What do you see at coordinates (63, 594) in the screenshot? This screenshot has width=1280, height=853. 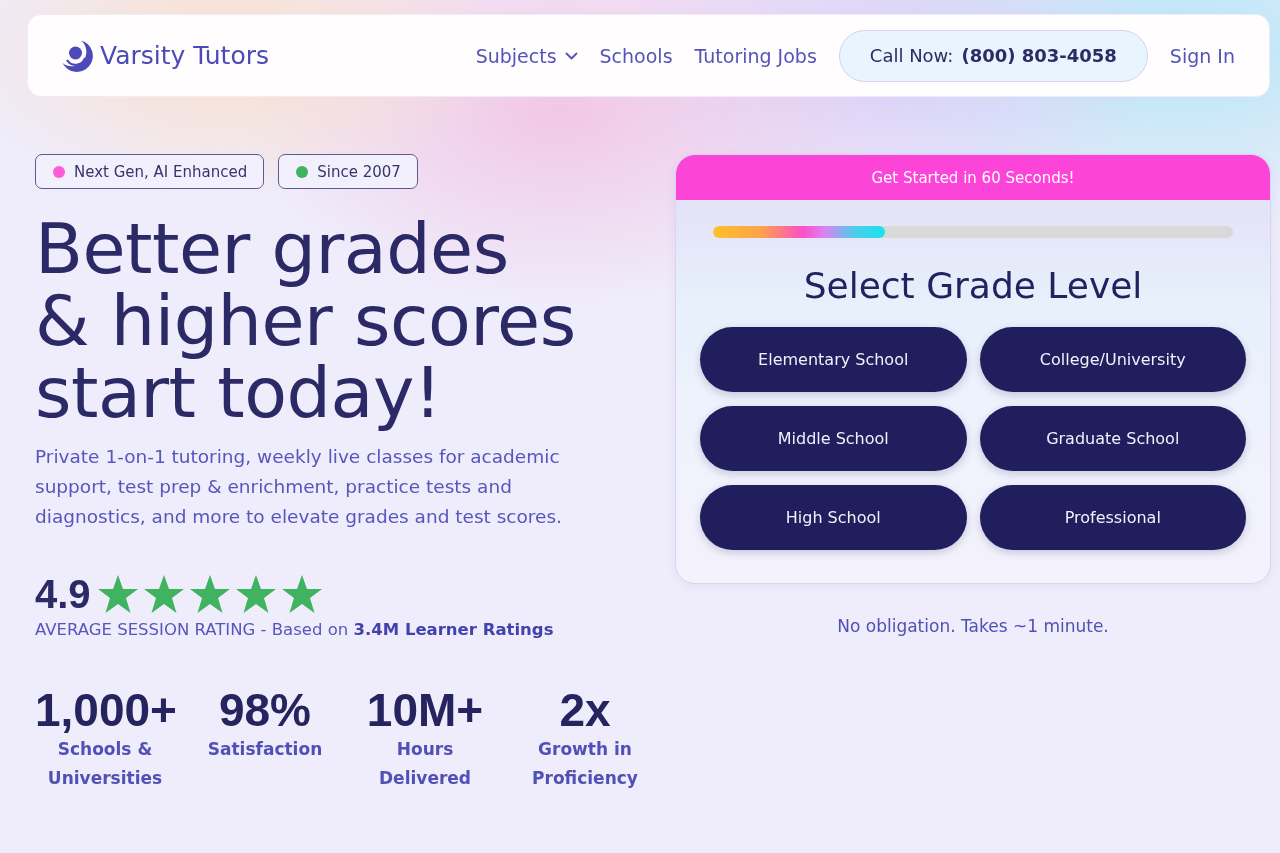 I see `rating-score: 4.9` at bounding box center [63, 594].